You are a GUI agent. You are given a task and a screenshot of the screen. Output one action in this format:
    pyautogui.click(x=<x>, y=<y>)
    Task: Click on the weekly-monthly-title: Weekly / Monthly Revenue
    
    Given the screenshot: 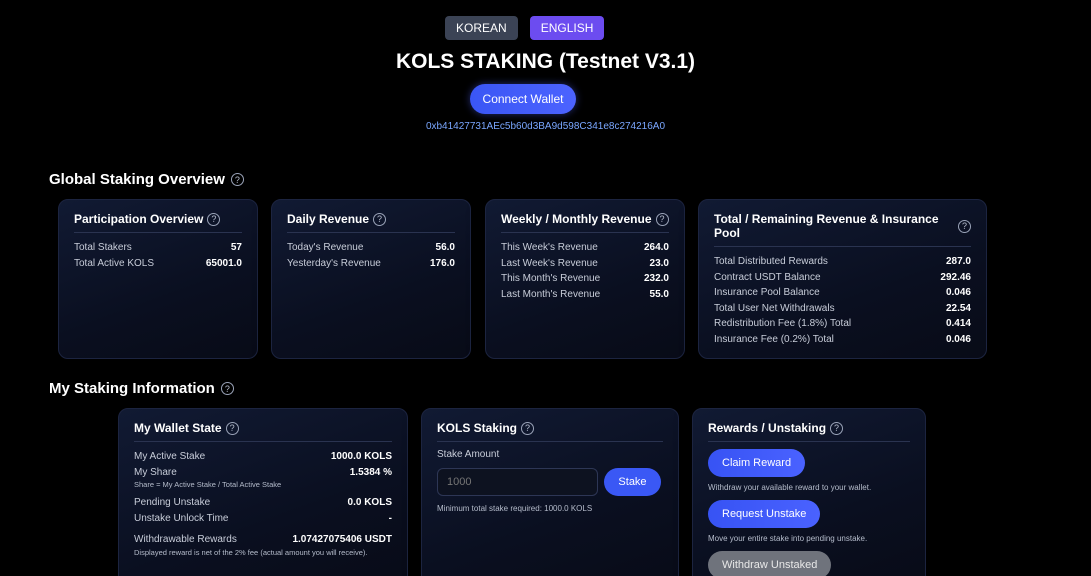 What is the action you would take?
    pyautogui.click(x=576, y=219)
    